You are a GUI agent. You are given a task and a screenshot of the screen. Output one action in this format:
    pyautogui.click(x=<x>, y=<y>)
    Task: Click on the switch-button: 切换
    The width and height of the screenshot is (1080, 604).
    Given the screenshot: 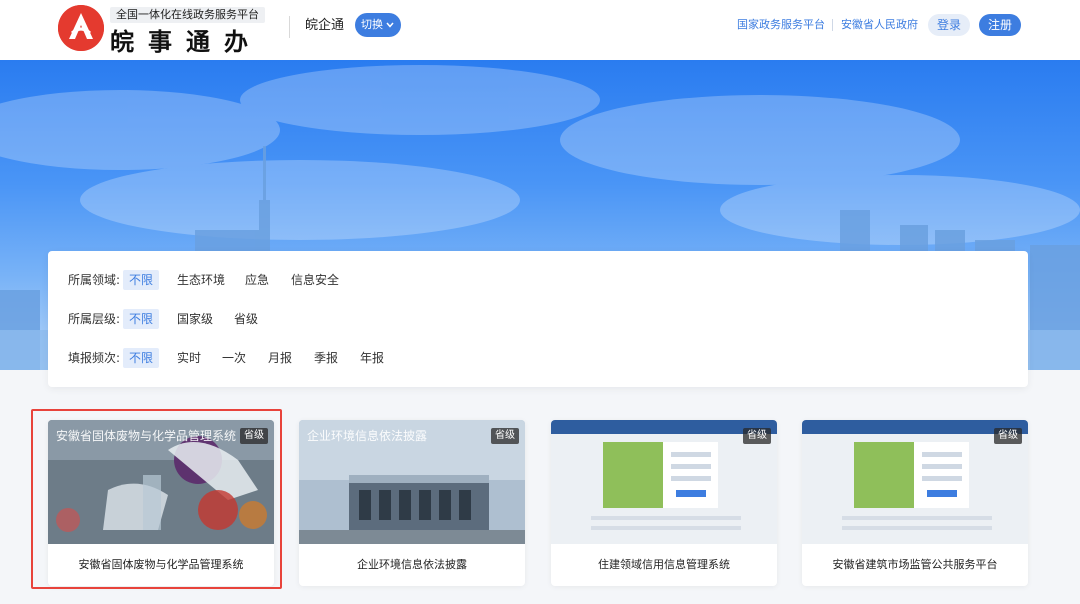 What is the action you would take?
    pyautogui.click(x=378, y=25)
    